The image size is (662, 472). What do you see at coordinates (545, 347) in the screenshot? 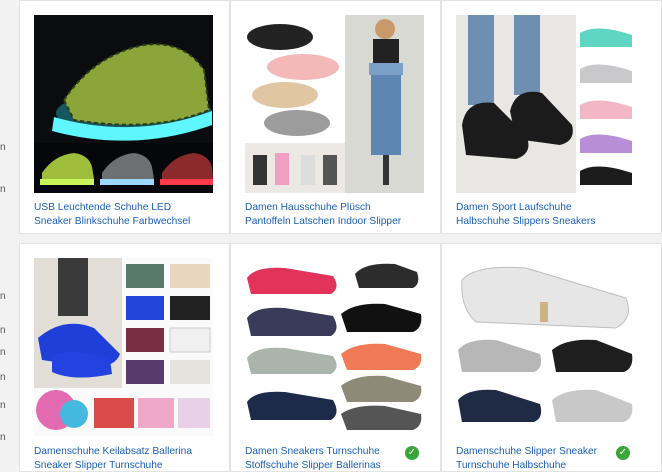
I see `canvas-slipper-image` at bounding box center [545, 347].